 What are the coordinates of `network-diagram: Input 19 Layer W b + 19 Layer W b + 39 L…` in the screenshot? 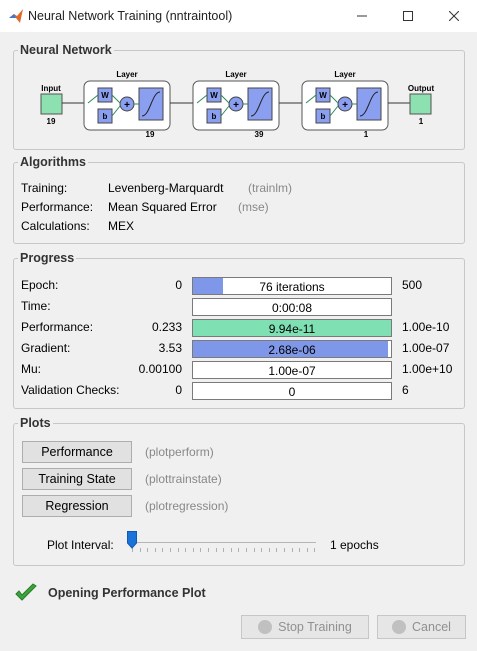 It's located at (237, 104).